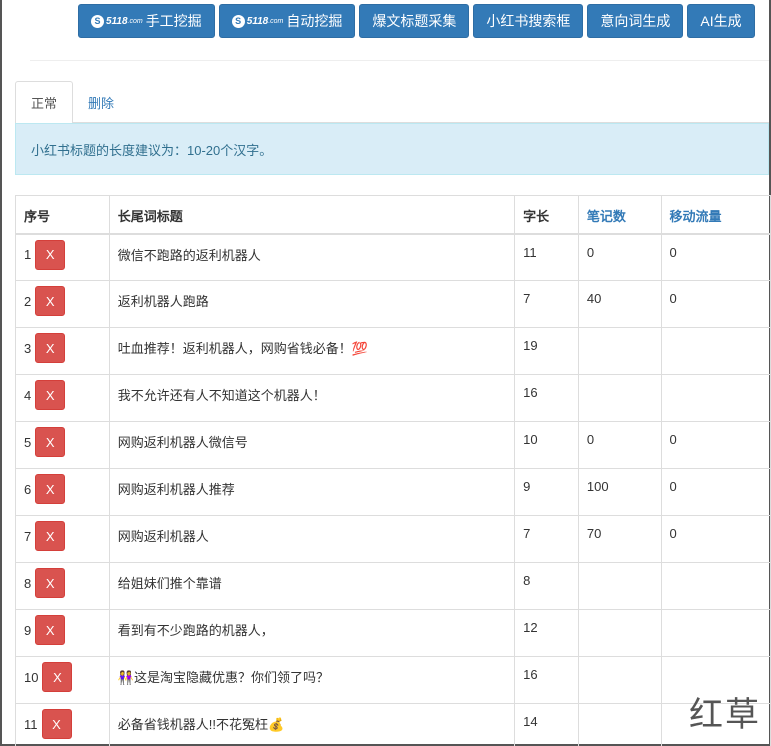 The width and height of the screenshot is (771, 746). I want to click on table-row: 11 X 必备省钱机器人!!不花冤枉💰 14, so click(393, 724).